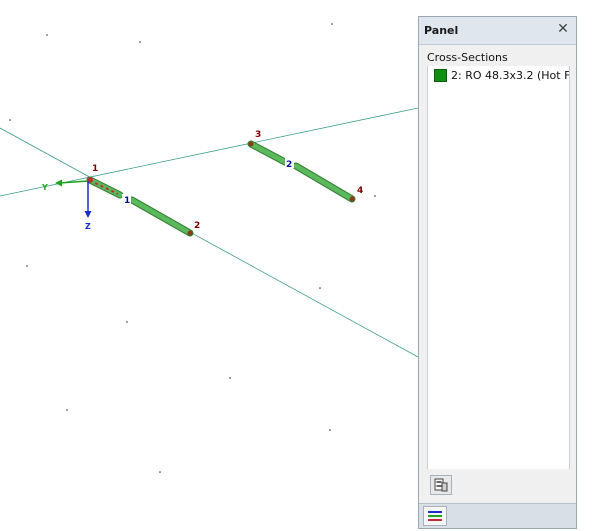  I want to click on axis-y-arrow, so click(58, 183).